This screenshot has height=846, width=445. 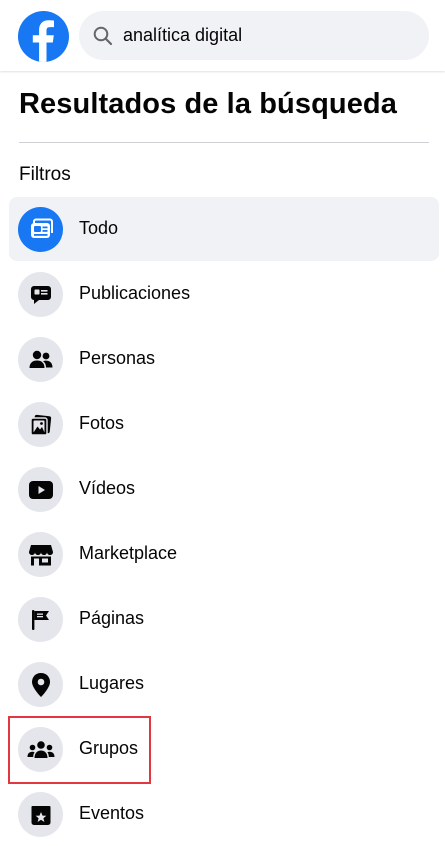 I want to click on filter-label: Publicaciones, so click(x=135, y=293).